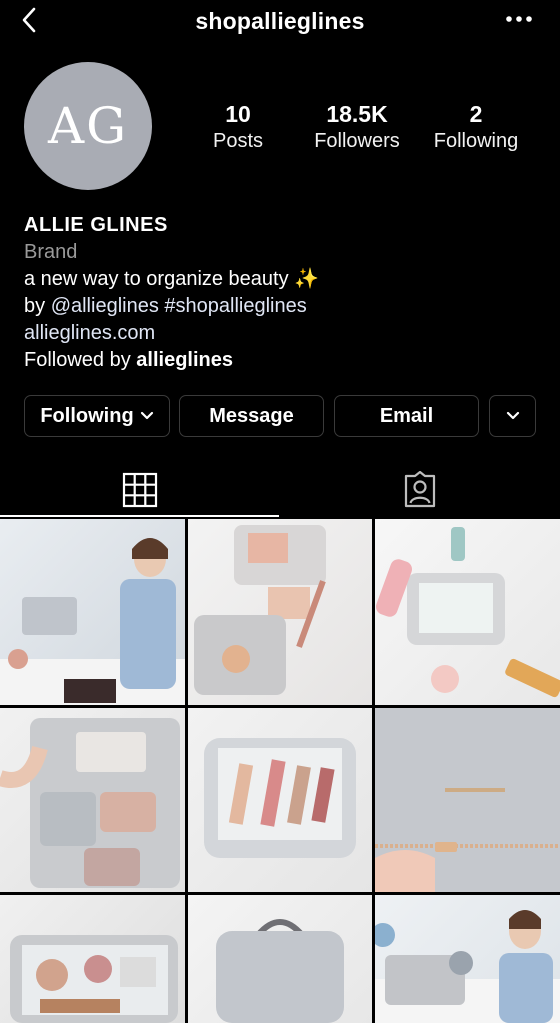 This screenshot has width=560, height=1023. I want to click on bio-hashtag-link: #shopallieglines, so click(235, 306).